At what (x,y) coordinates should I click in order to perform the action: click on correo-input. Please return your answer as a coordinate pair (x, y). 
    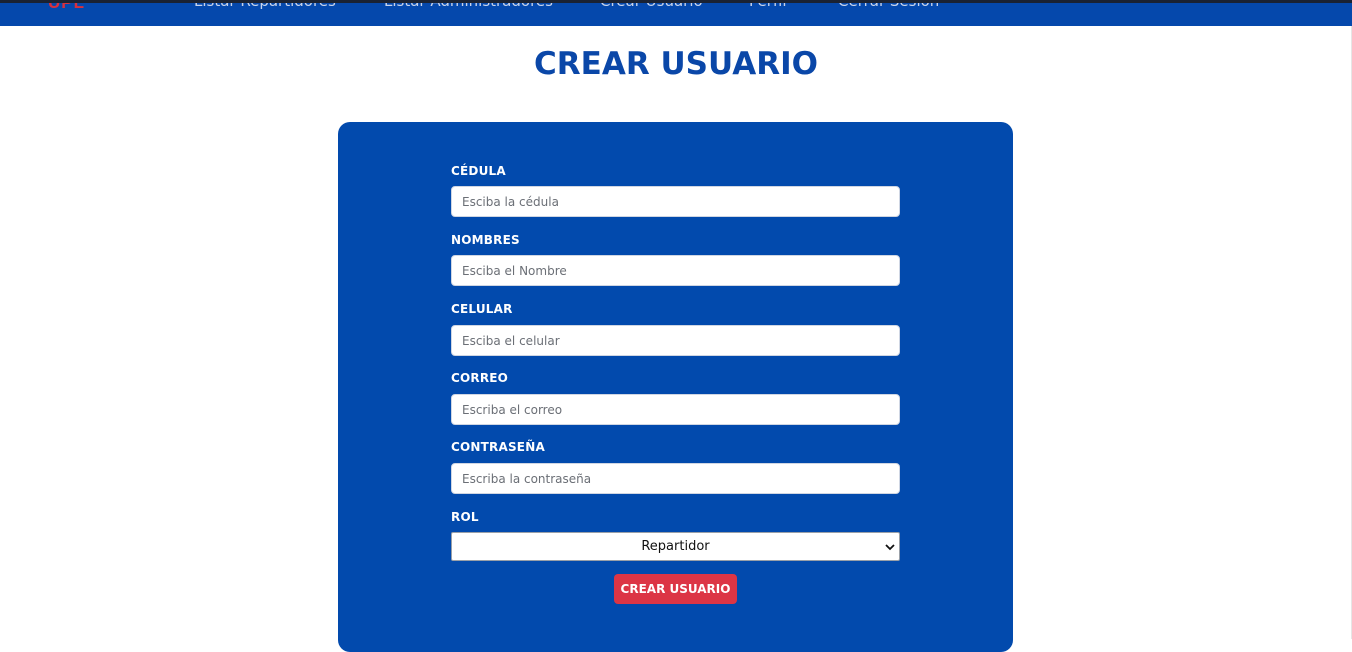
    Looking at the image, I should click on (675, 409).